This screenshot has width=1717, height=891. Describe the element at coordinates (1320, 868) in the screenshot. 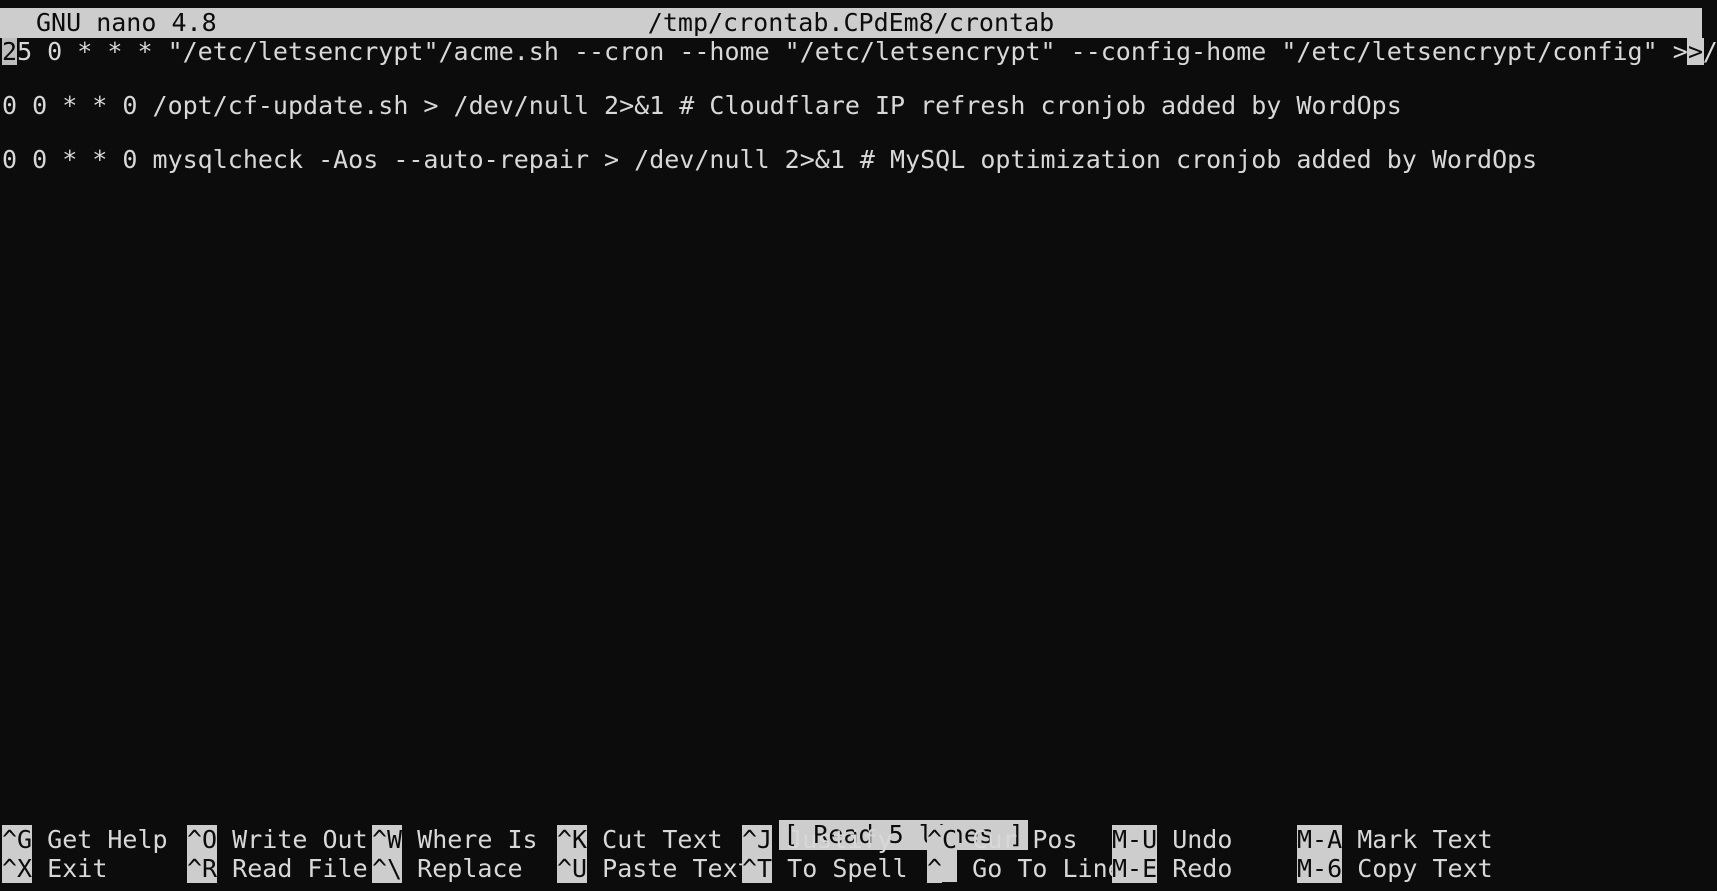

I see `shortcut-key: M-6` at that location.